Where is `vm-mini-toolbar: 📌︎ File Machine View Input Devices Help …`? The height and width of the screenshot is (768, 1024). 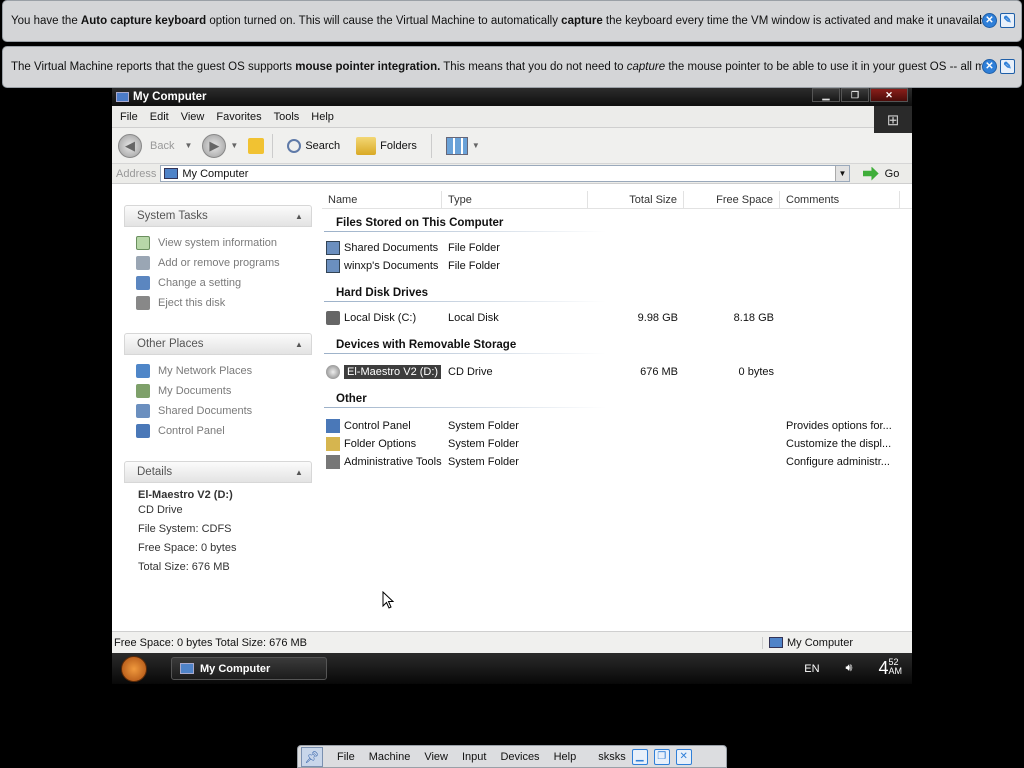 vm-mini-toolbar: 📌︎ File Machine View Input Devices Help … is located at coordinates (512, 756).